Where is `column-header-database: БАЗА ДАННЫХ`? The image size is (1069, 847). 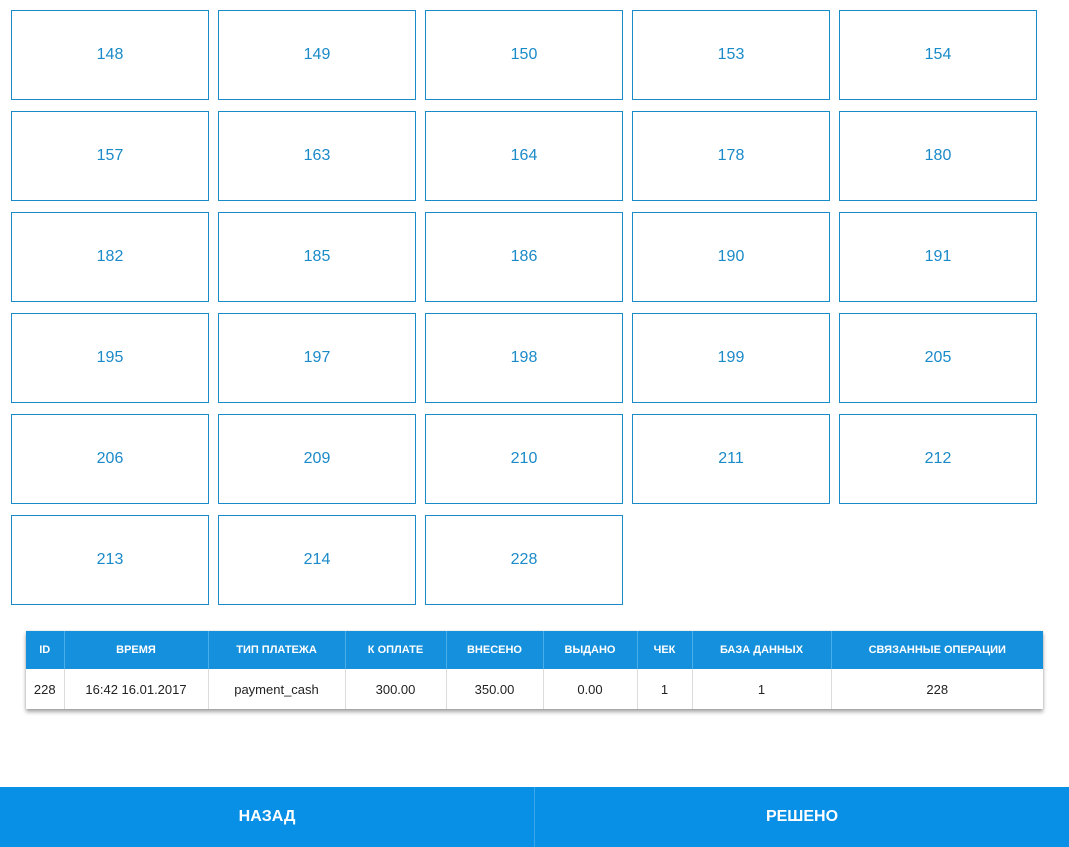 column-header-database: БАЗА ДАННЫХ is located at coordinates (762, 650).